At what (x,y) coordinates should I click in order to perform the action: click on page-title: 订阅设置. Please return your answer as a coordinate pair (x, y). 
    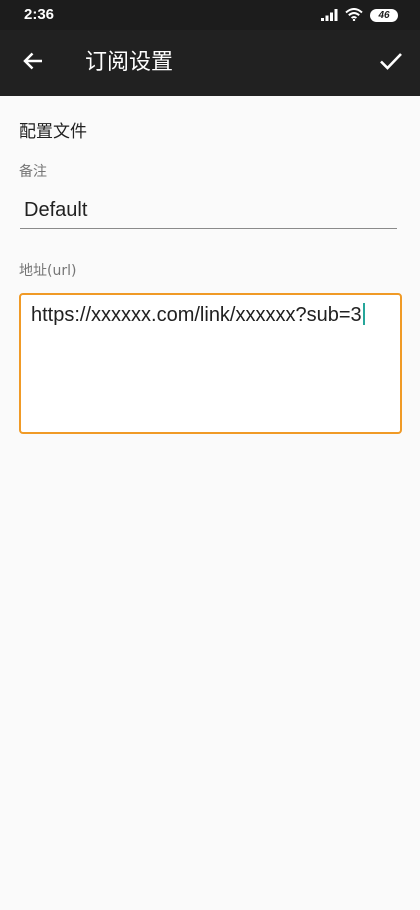
    Looking at the image, I should click on (129, 62).